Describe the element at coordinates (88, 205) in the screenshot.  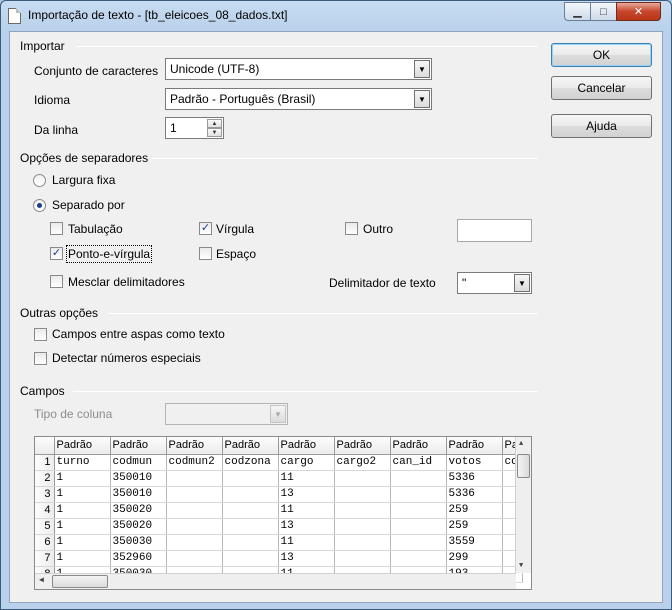
I see `separated-by-label: Separado por` at that location.